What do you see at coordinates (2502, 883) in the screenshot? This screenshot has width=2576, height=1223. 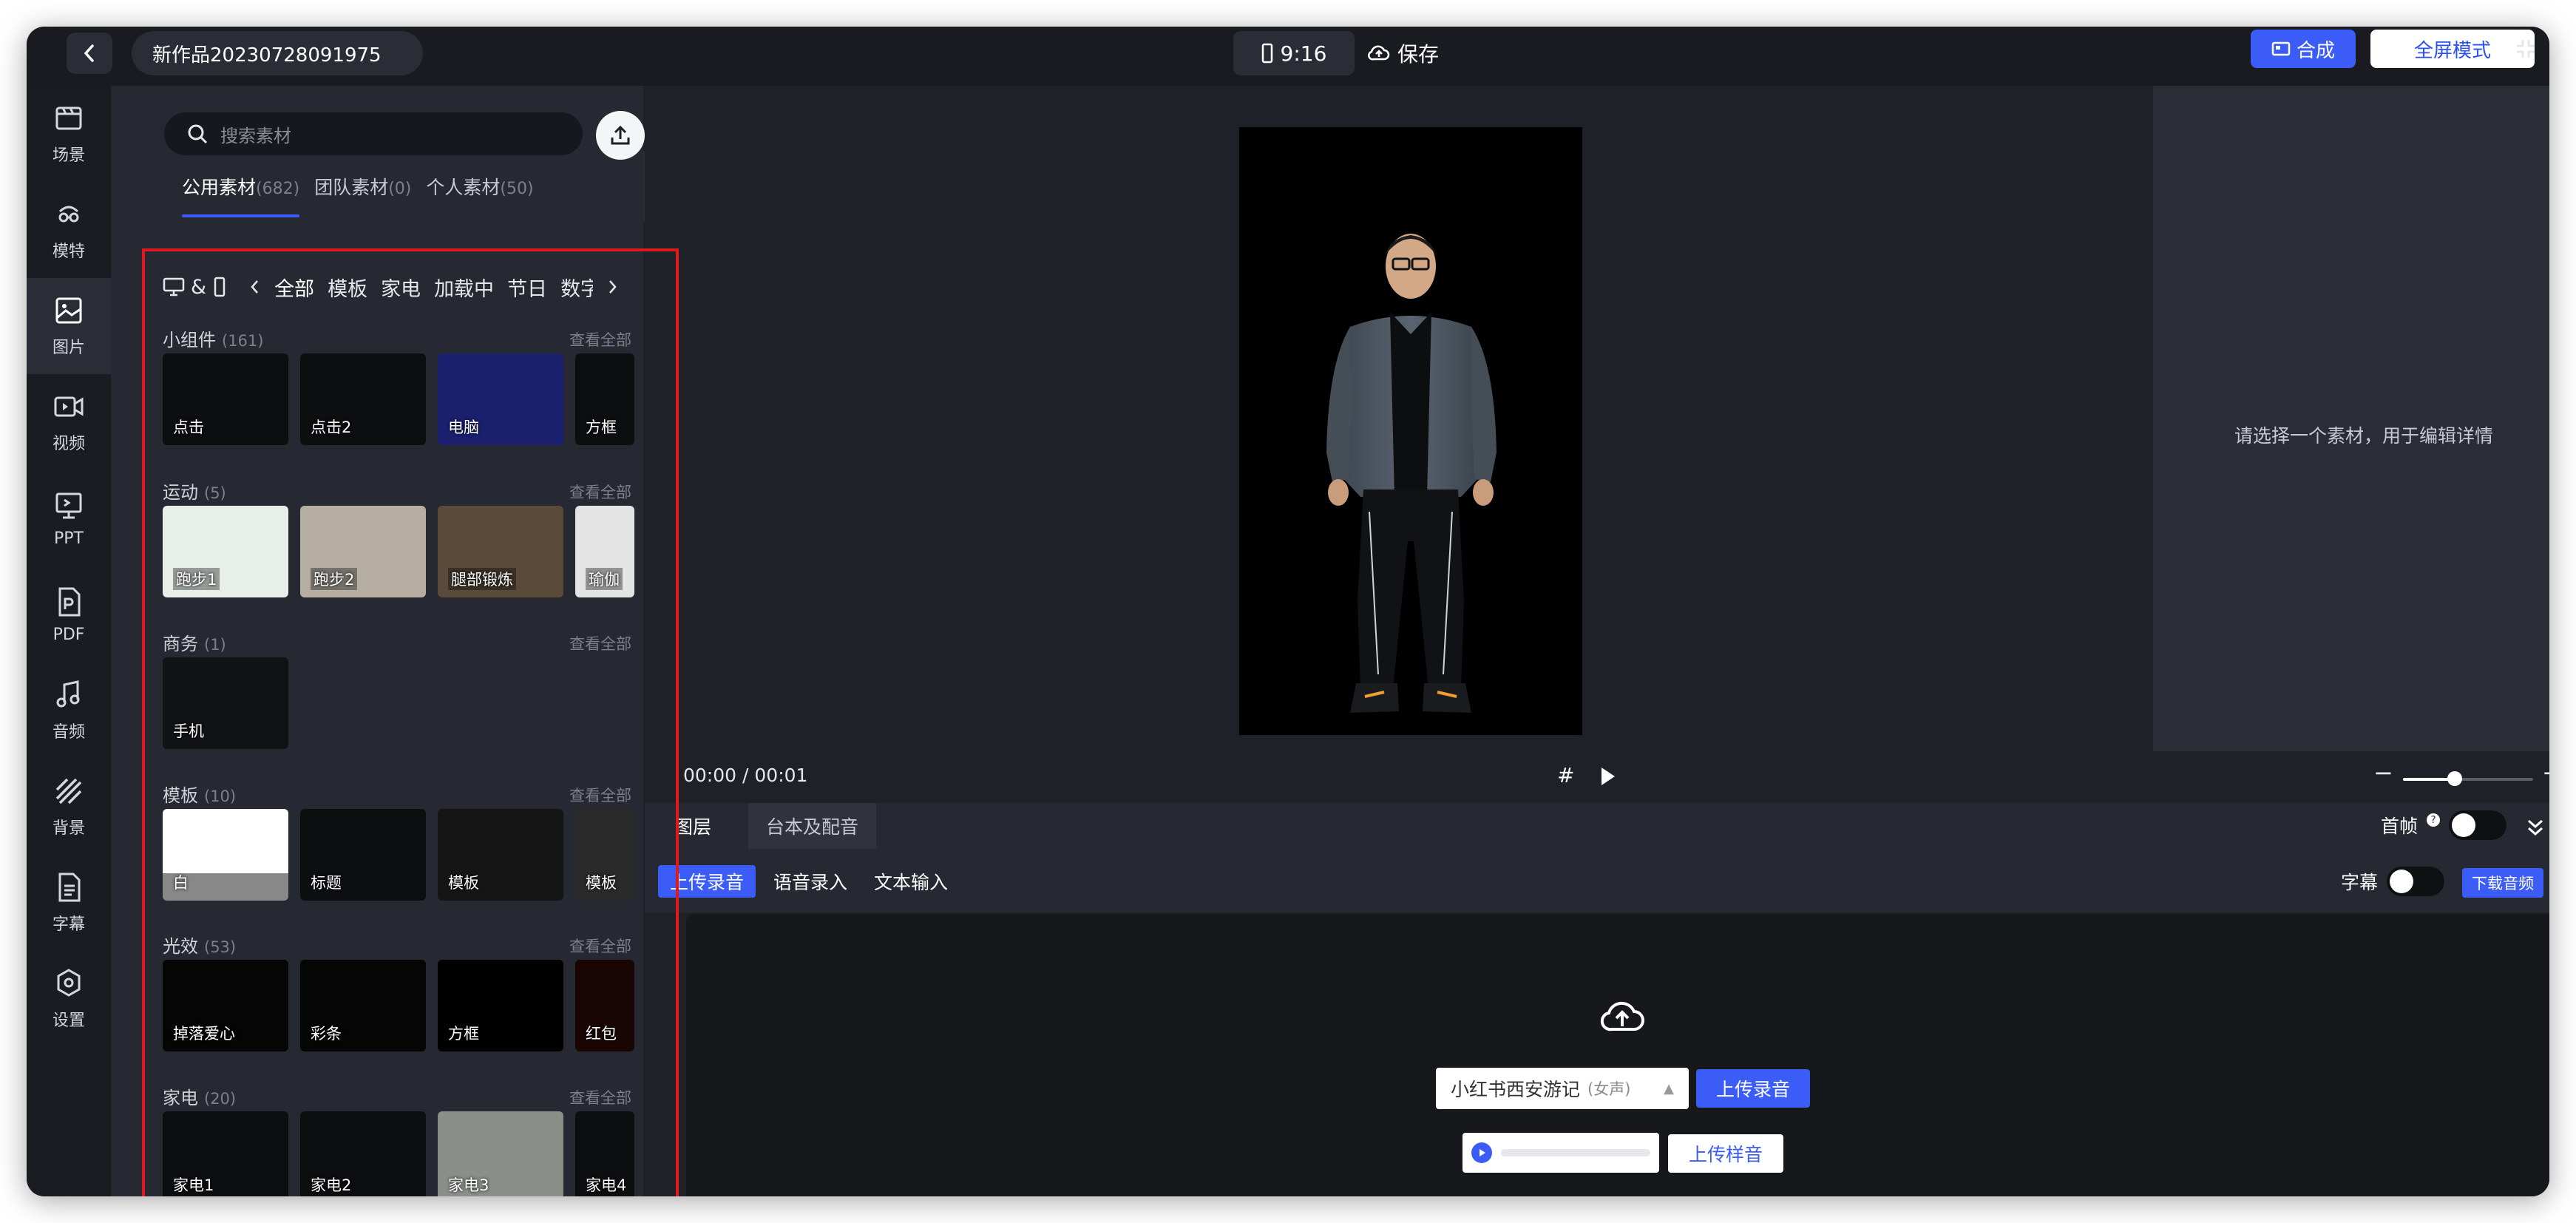 I see `download-audio-button: 下载音频` at bounding box center [2502, 883].